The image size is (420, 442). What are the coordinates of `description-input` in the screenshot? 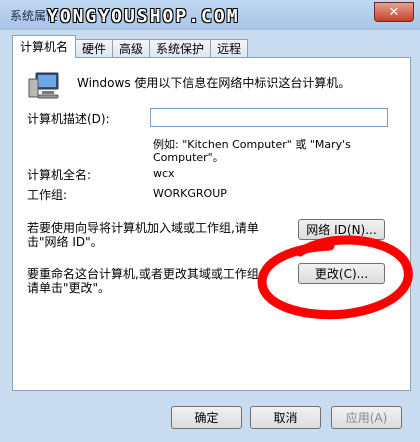 It's located at (269, 117).